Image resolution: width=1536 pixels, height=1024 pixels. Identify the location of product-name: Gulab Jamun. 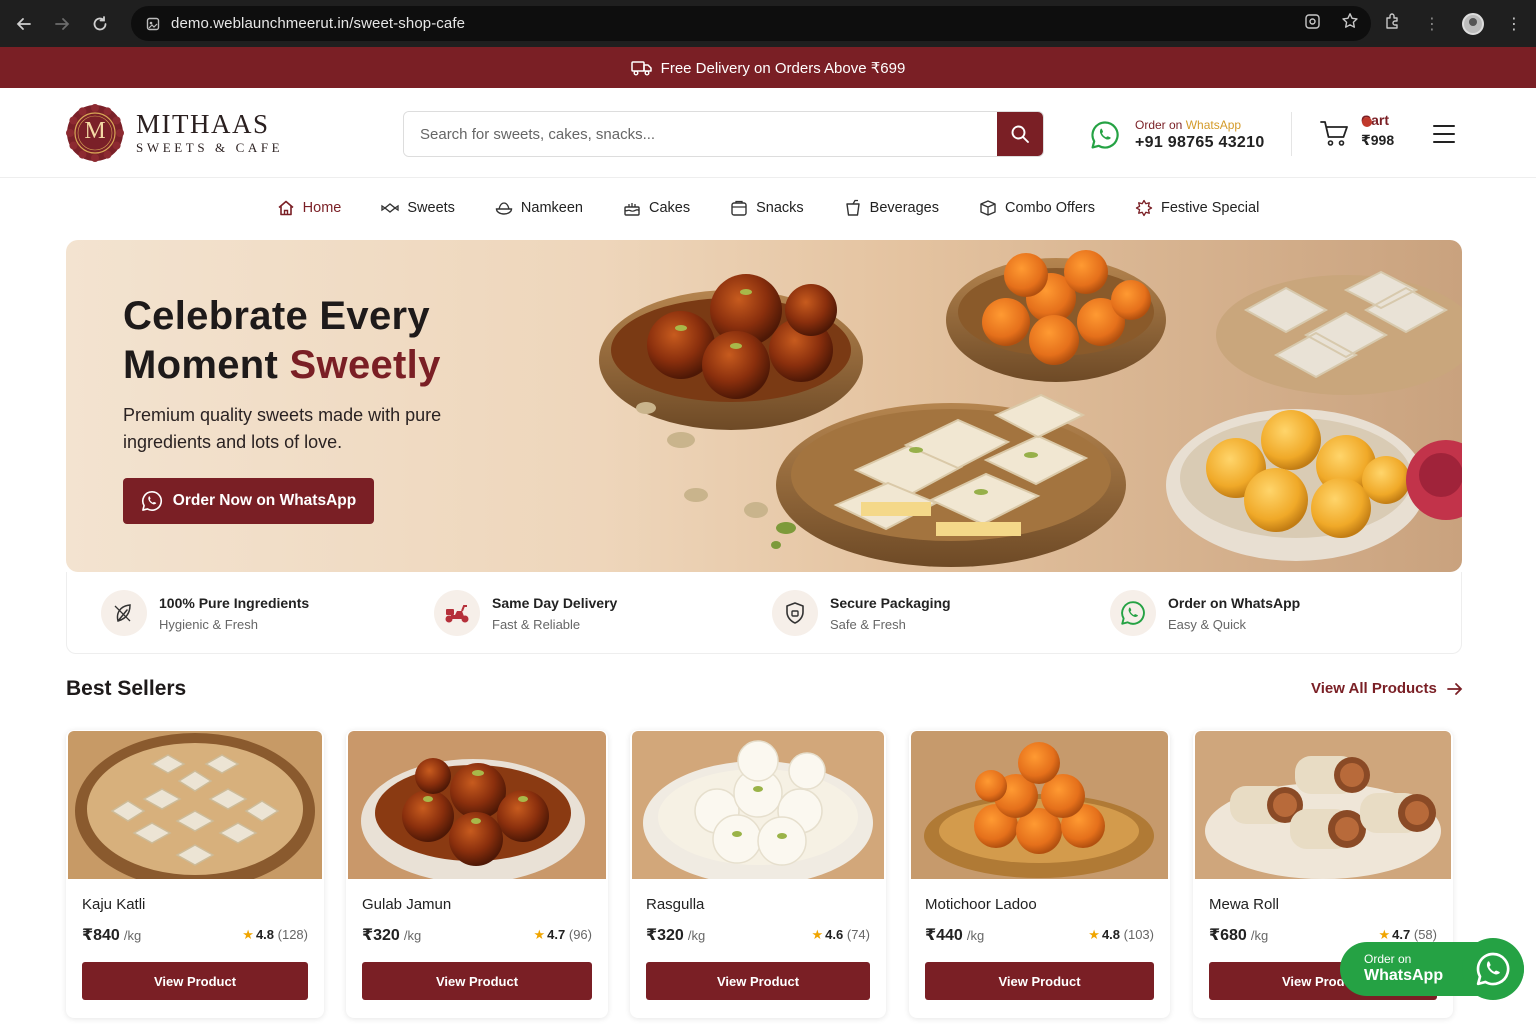
(406, 904).